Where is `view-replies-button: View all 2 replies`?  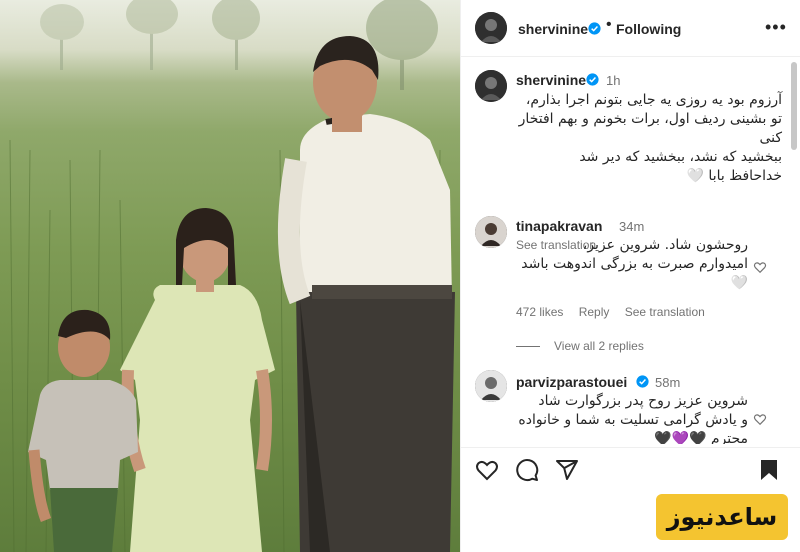 view-replies-button: View all 2 replies is located at coordinates (580, 346).